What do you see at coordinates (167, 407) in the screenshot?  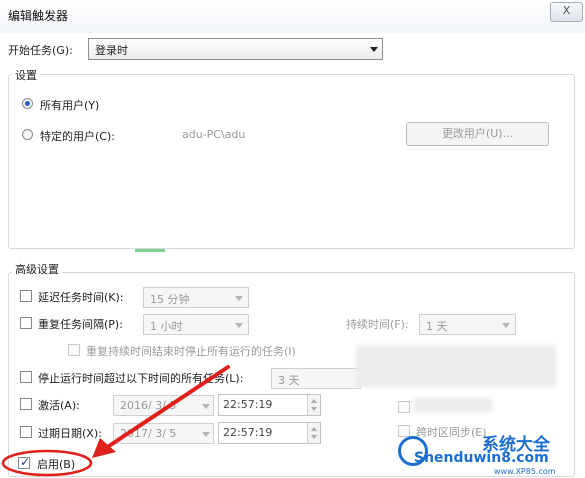 I see `arrow-shaft` at bounding box center [167, 407].